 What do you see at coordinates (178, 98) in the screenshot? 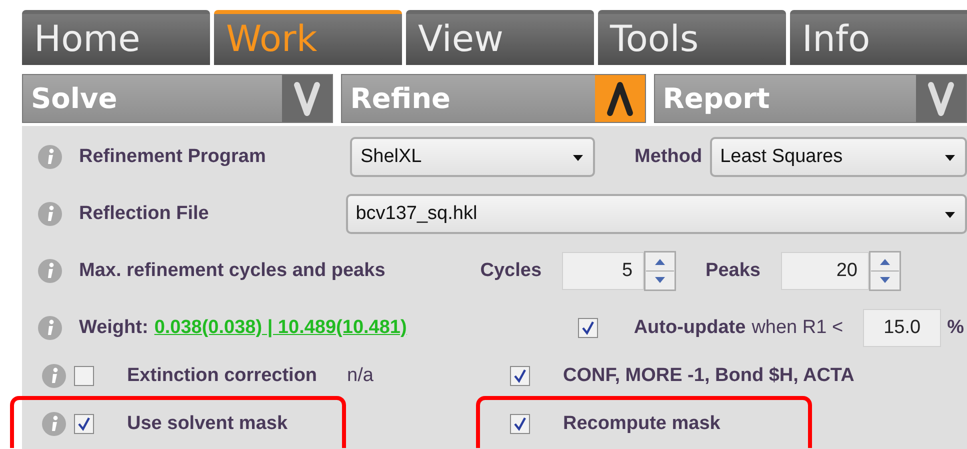
I see `section-header: Solve` at bounding box center [178, 98].